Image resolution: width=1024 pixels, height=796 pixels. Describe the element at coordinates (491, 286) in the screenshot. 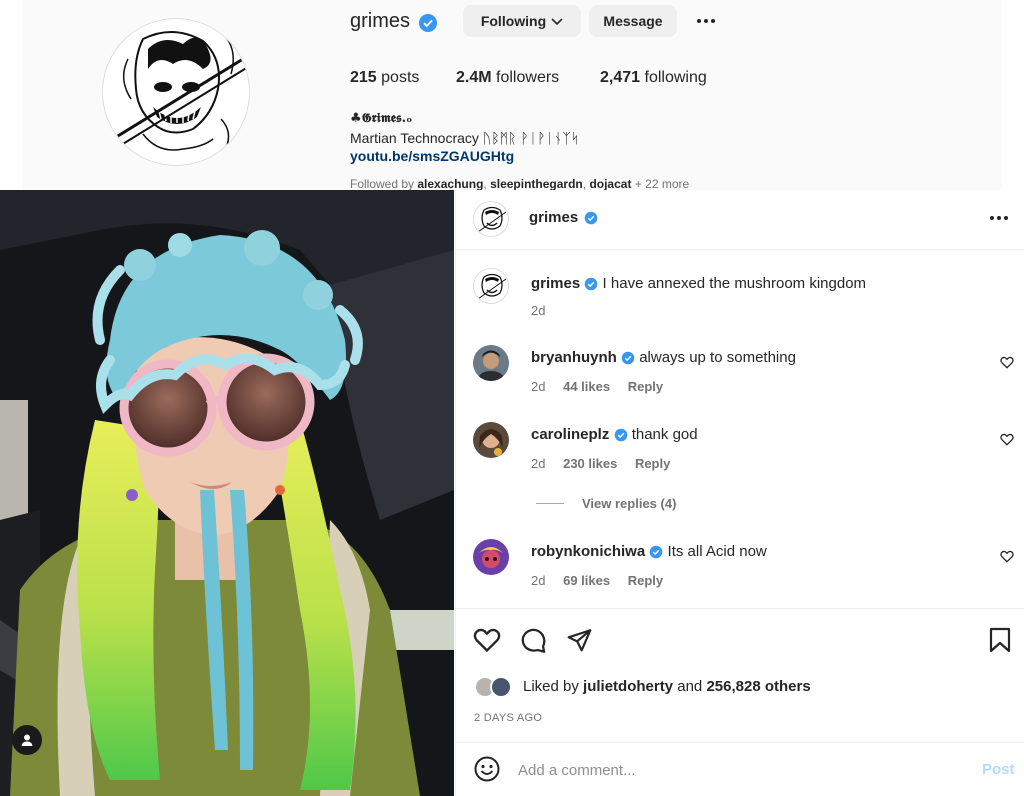

I see `caption-avatar` at that location.